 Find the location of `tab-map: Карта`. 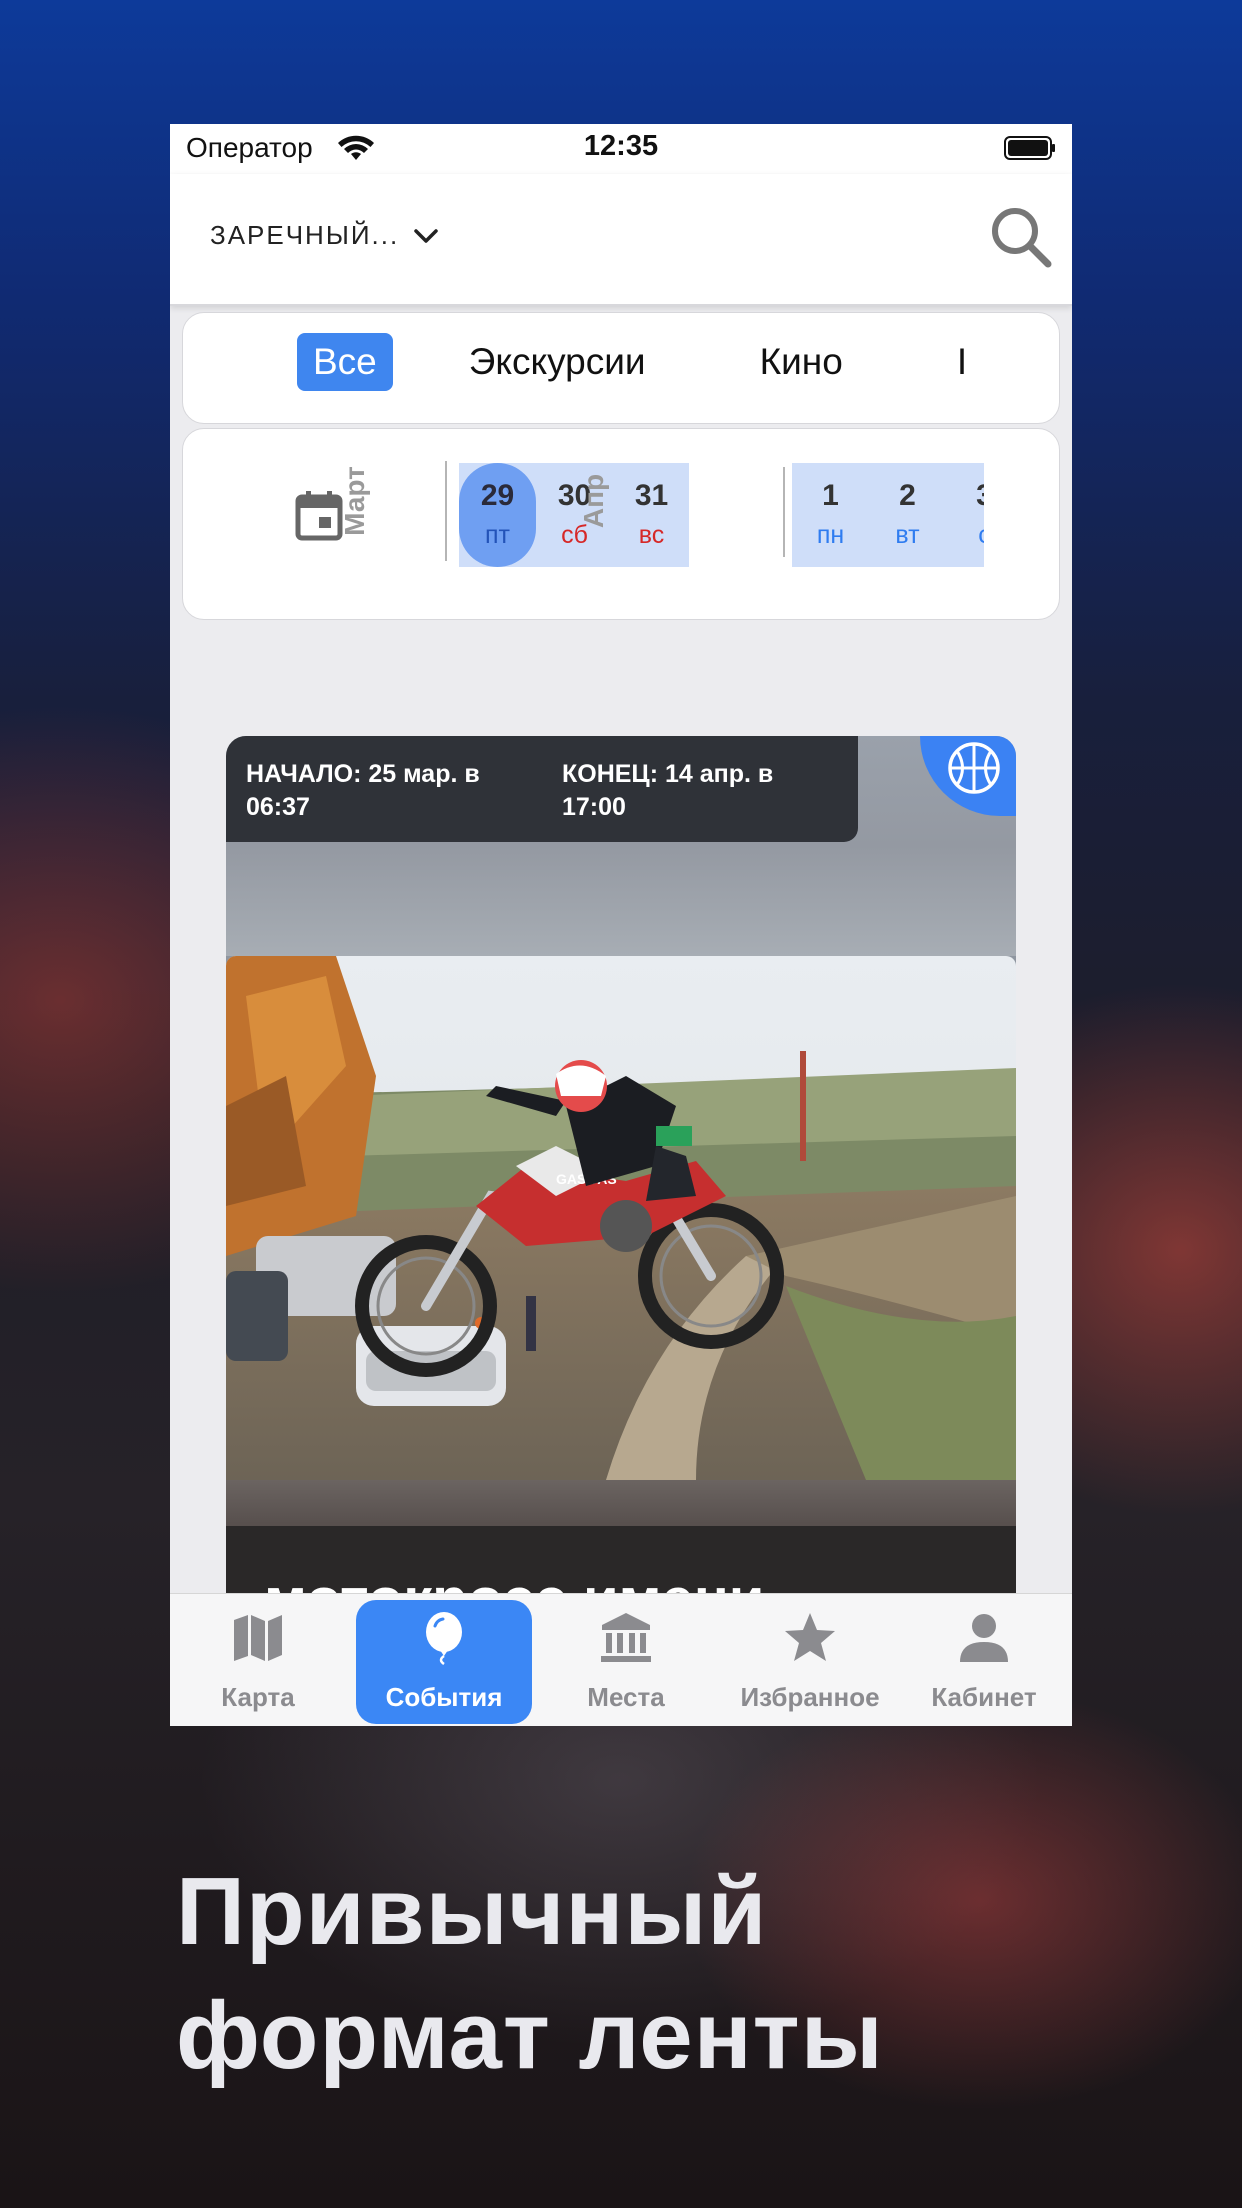

tab-map: Карта is located at coordinates (258, 1660).